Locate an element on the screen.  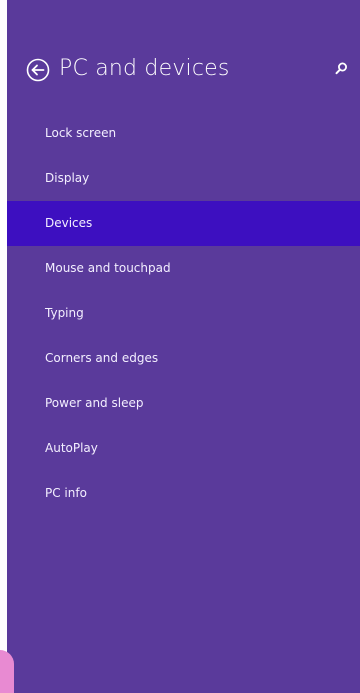
nav-item-typing: Typing is located at coordinates (183, 313).